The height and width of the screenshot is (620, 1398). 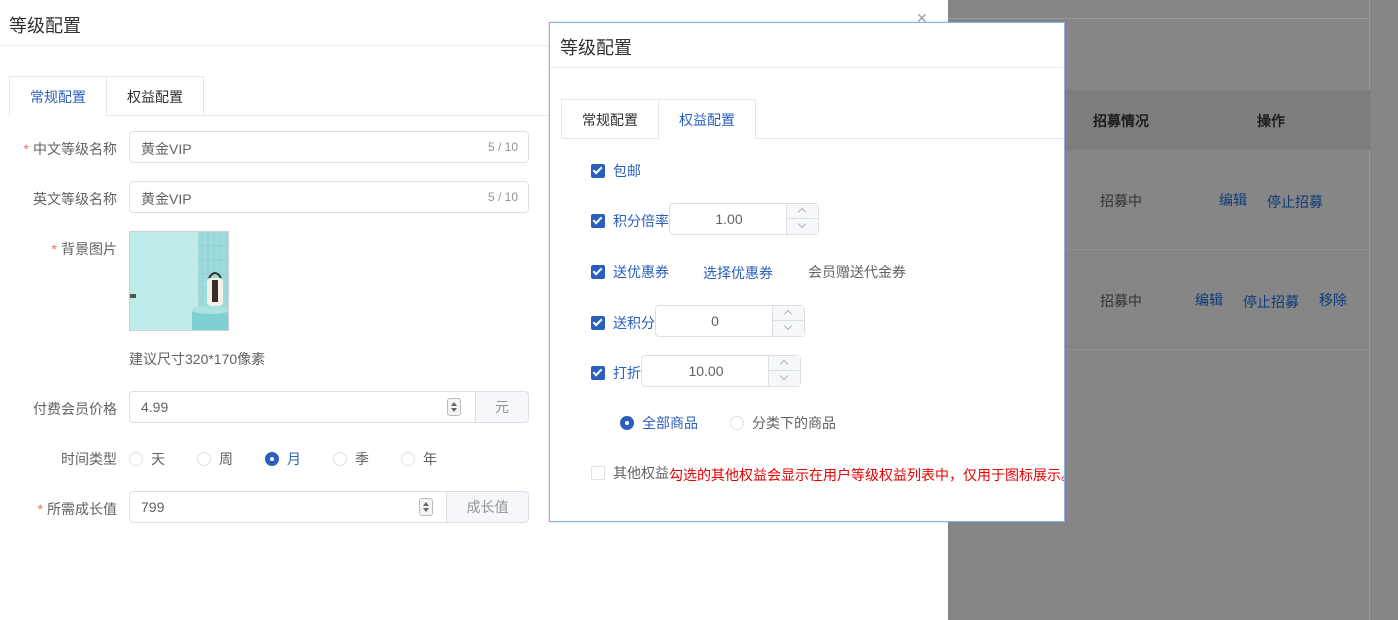 What do you see at coordinates (598, 473) in the screenshot?
I see `checkbox-icon` at bounding box center [598, 473].